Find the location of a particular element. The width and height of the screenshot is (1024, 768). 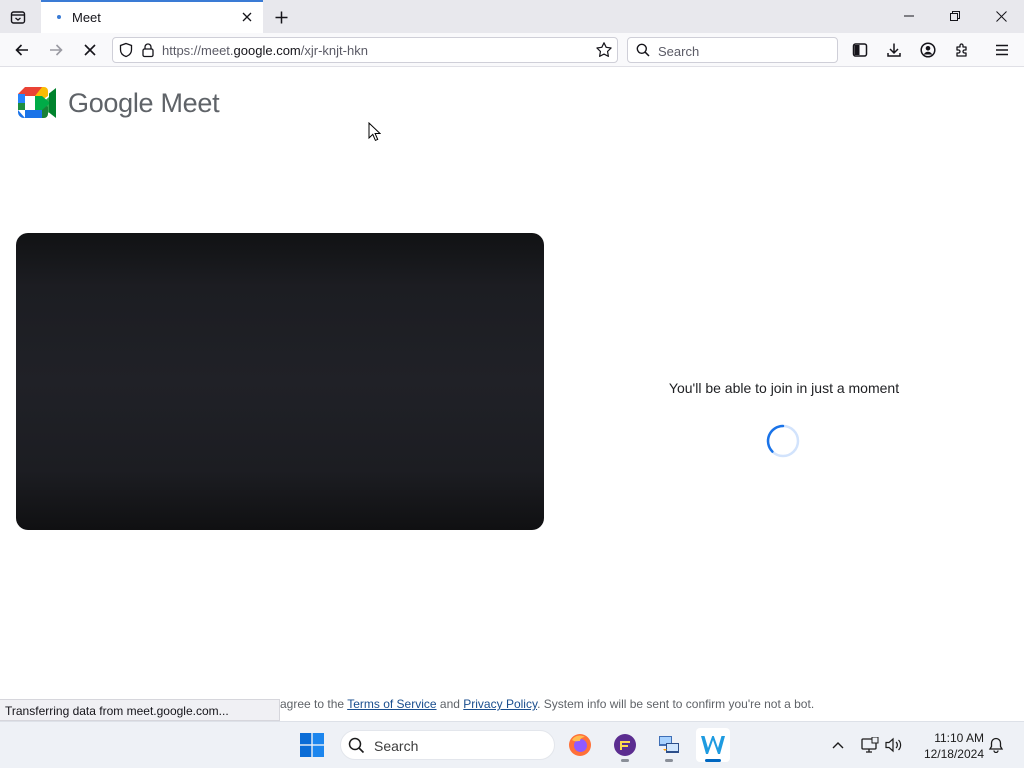

address-bar: https://meet.google.com/xjr-knjt-hkn is located at coordinates (365, 50).